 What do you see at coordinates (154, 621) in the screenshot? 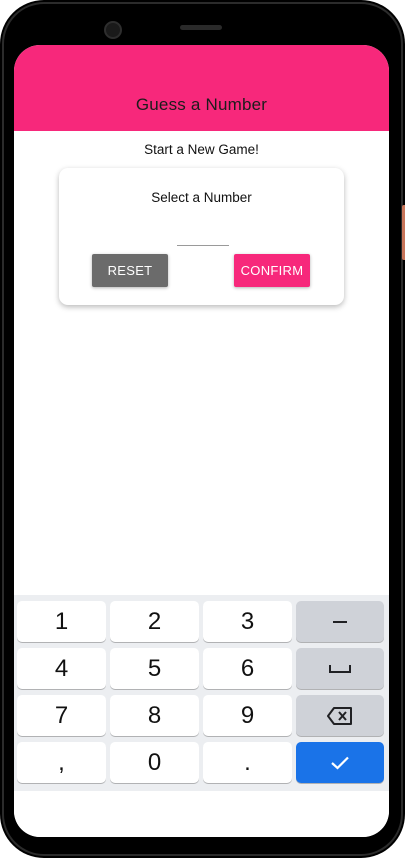
I see `key-2: 2` at bounding box center [154, 621].